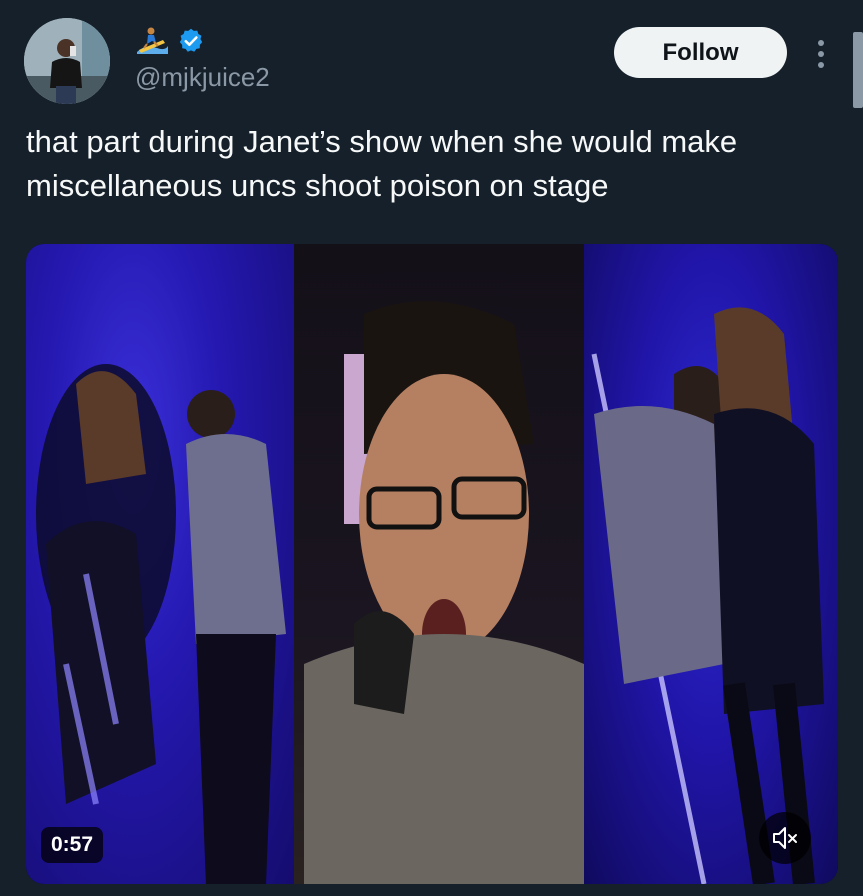  I want to click on surfer-emoji-icon, so click(152, 40).